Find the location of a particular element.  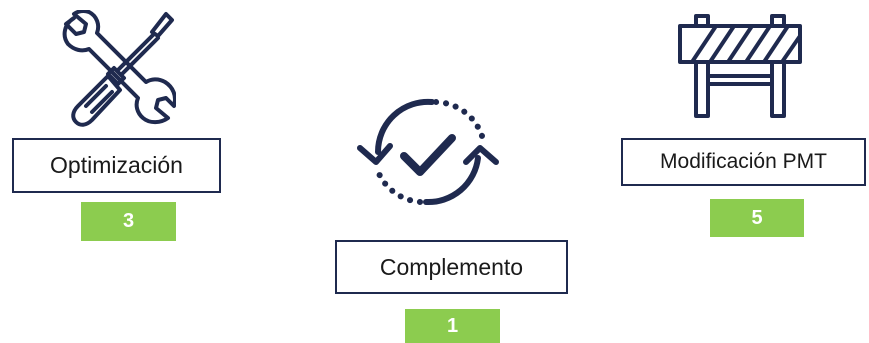

optimizacion-count: 3 is located at coordinates (128, 221).